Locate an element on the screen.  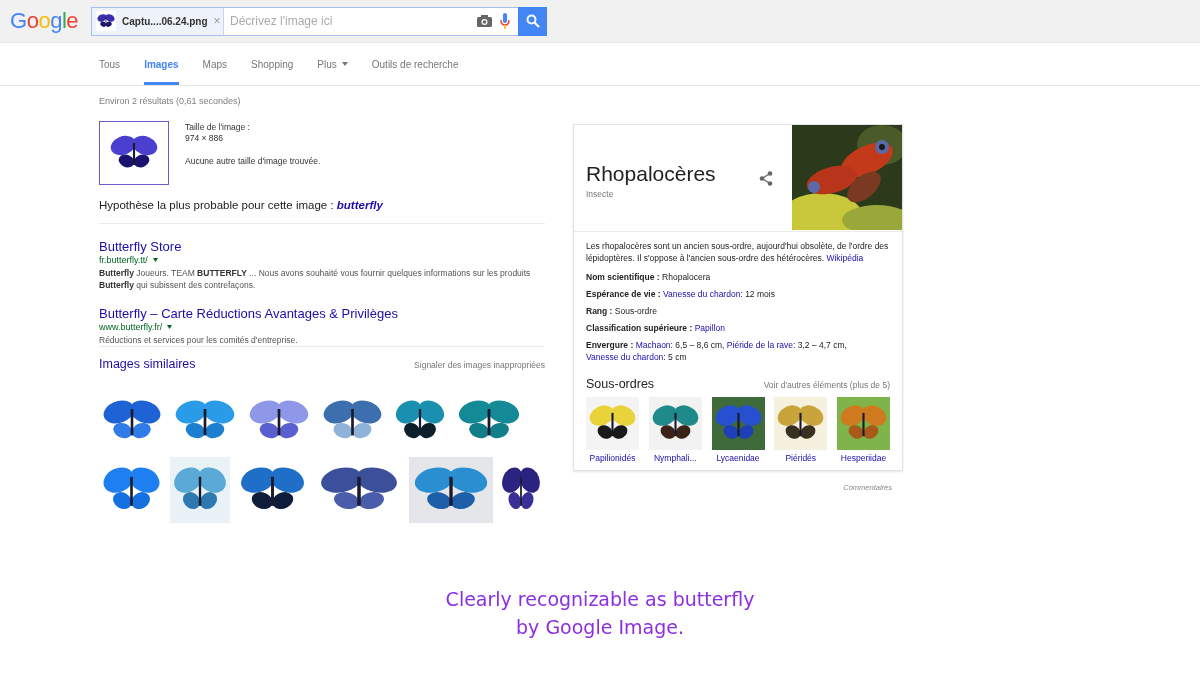
fact-link: Machaon: is located at coordinates (654, 345).